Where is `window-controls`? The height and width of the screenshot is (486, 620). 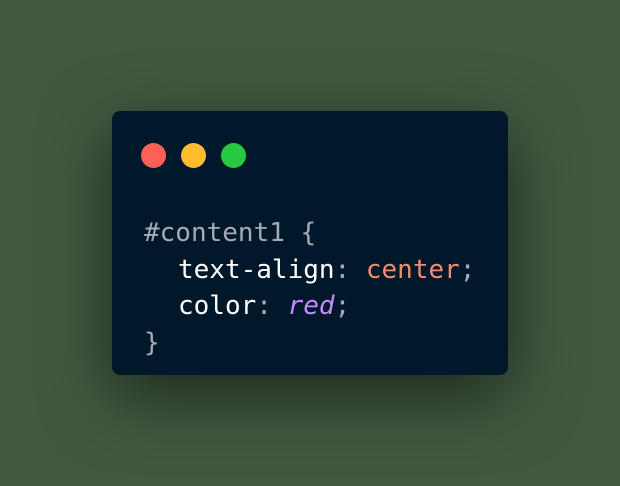
window-controls is located at coordinates (193, 155).